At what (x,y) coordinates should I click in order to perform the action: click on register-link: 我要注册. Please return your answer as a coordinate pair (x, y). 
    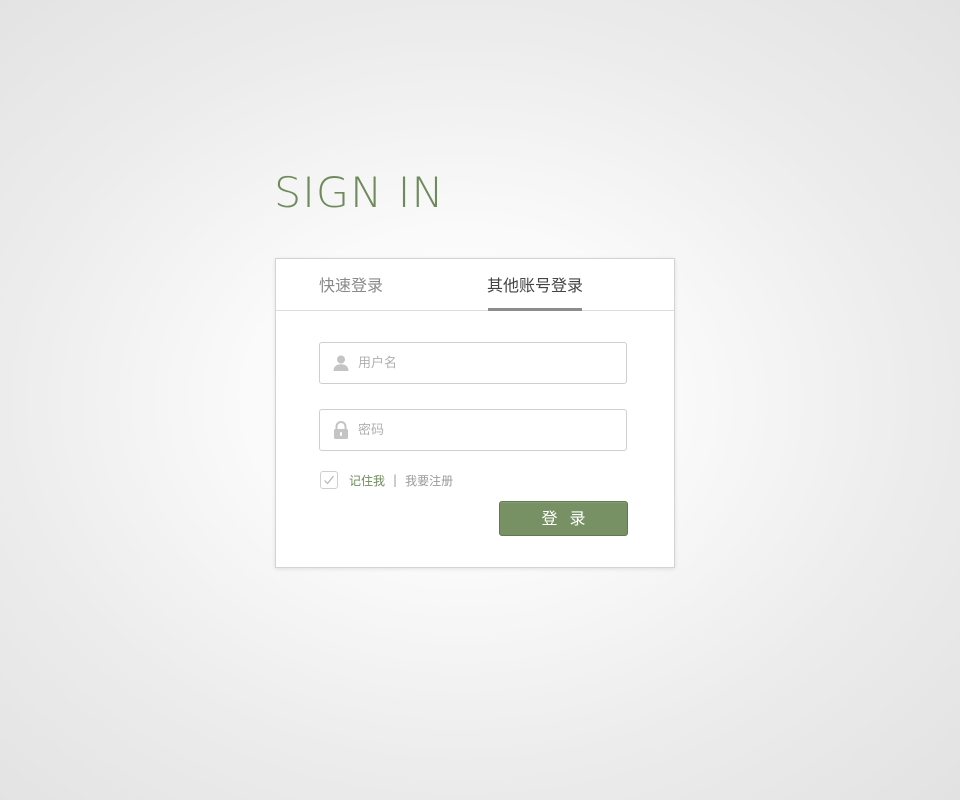
    Looking at the image, I should click on (429, 480).